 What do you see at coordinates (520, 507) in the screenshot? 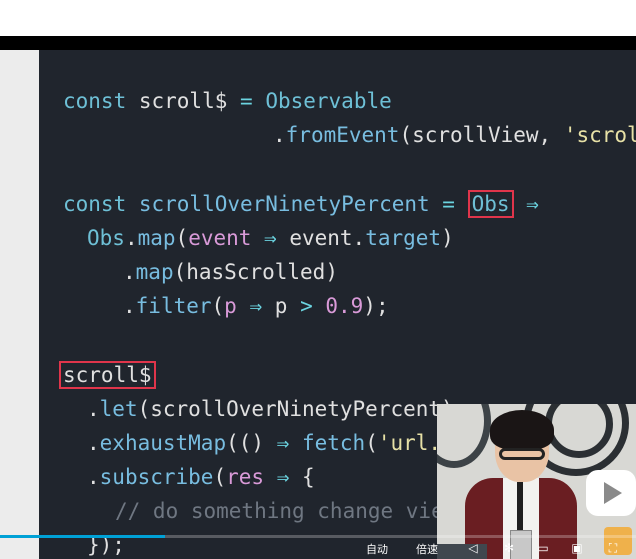
I see `speaker-lanyard` at bounding box center [520, 507].